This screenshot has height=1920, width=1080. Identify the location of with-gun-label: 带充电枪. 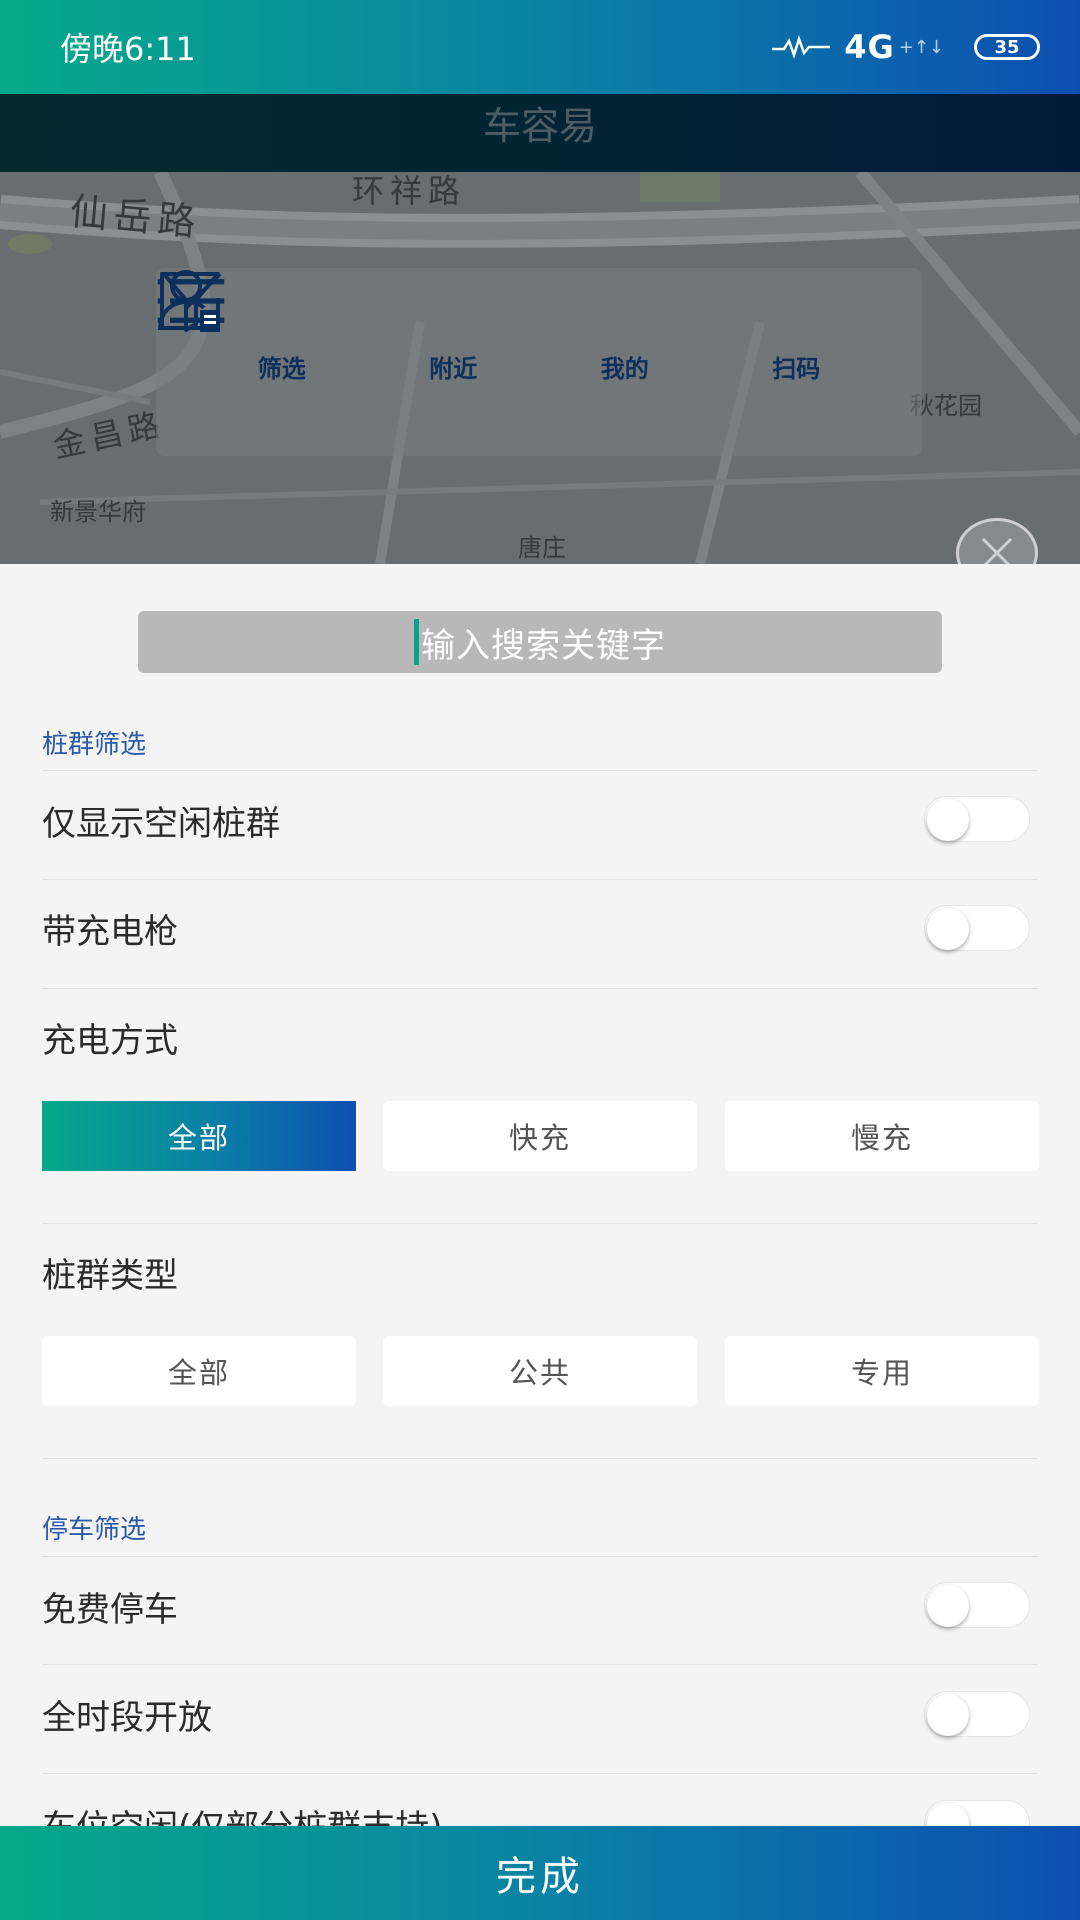
(110, 932).